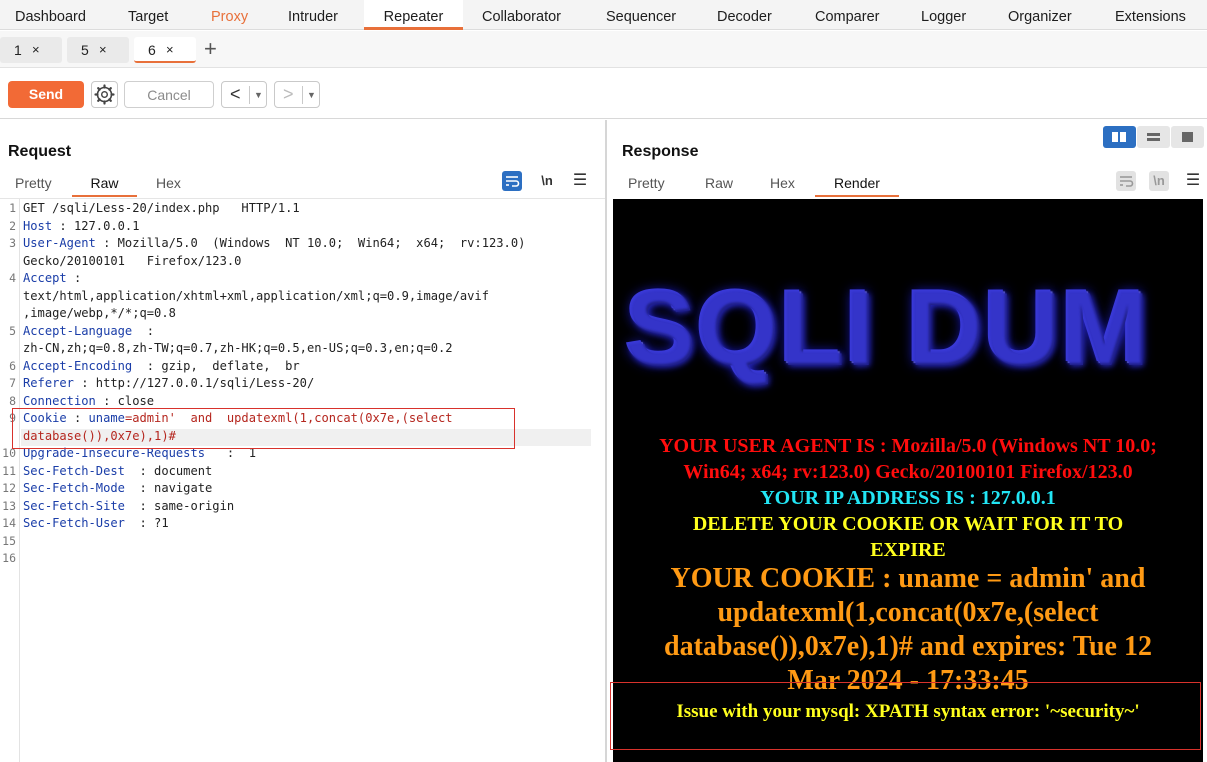  I want to click on settings-button, so click(104, 94).